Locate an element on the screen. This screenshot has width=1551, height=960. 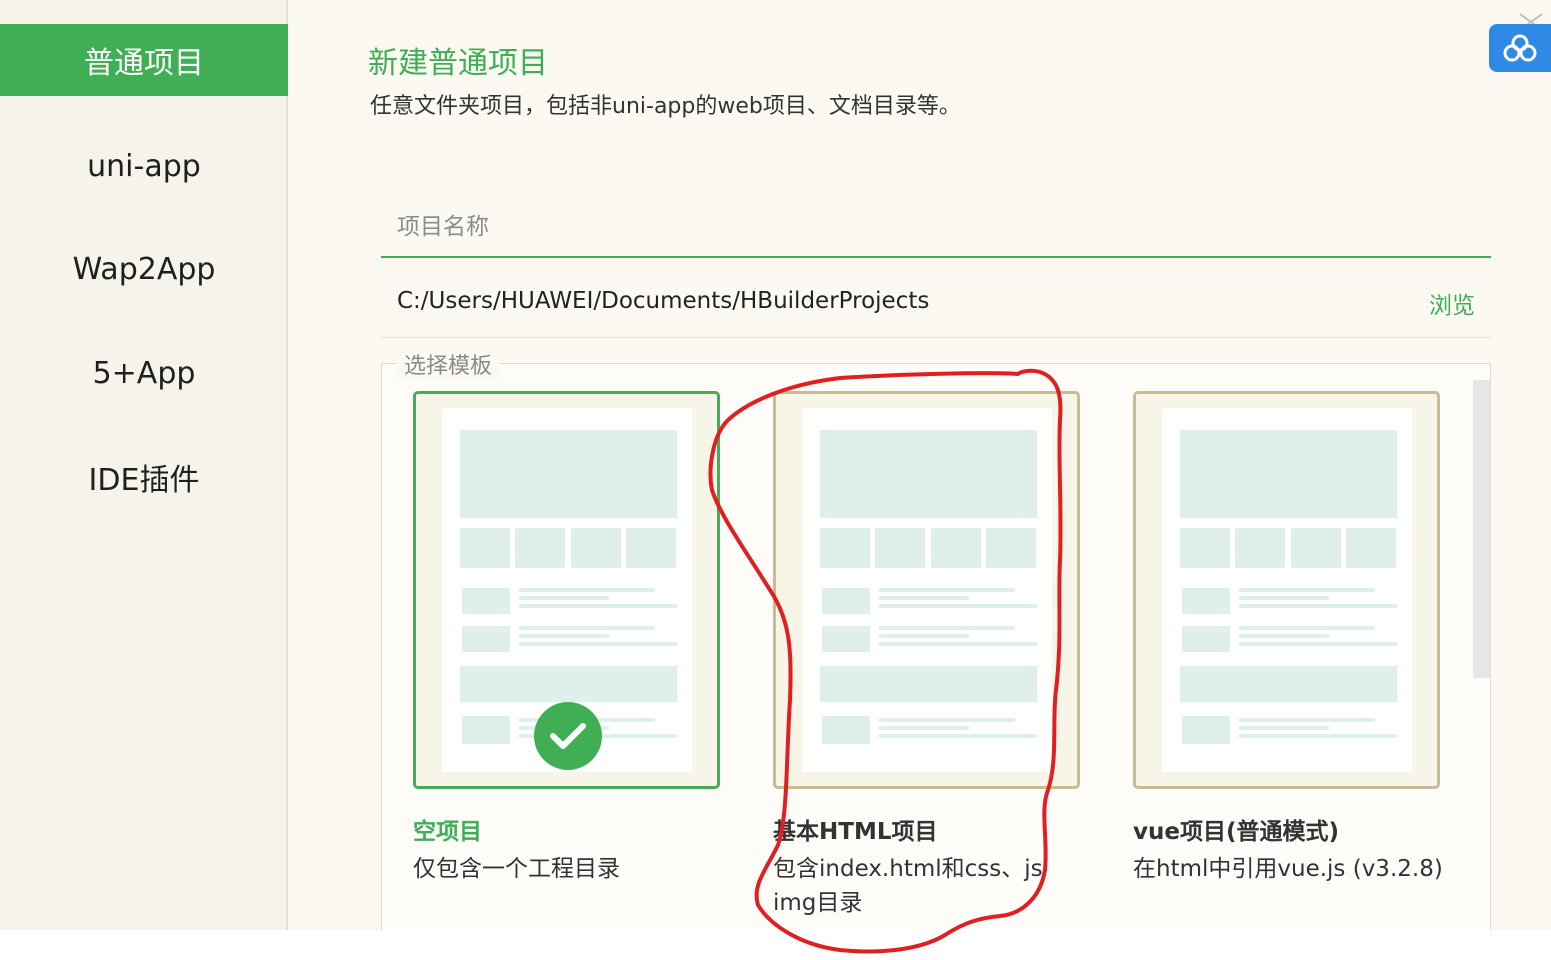
sidebar-item-normal-project: 普通项目 is located at coordinates (144, 60).